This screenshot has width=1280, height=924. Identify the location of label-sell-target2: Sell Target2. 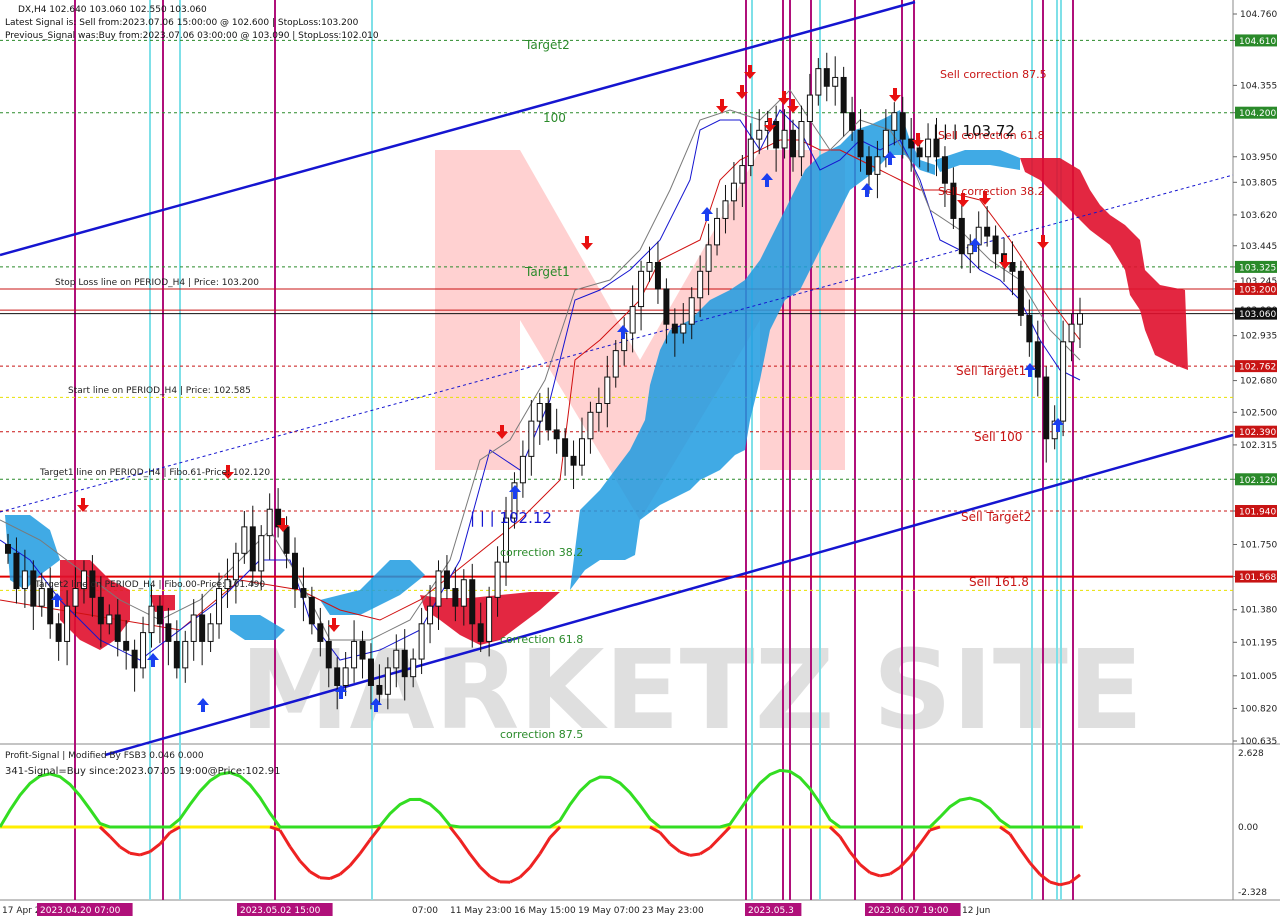
(996, 517).